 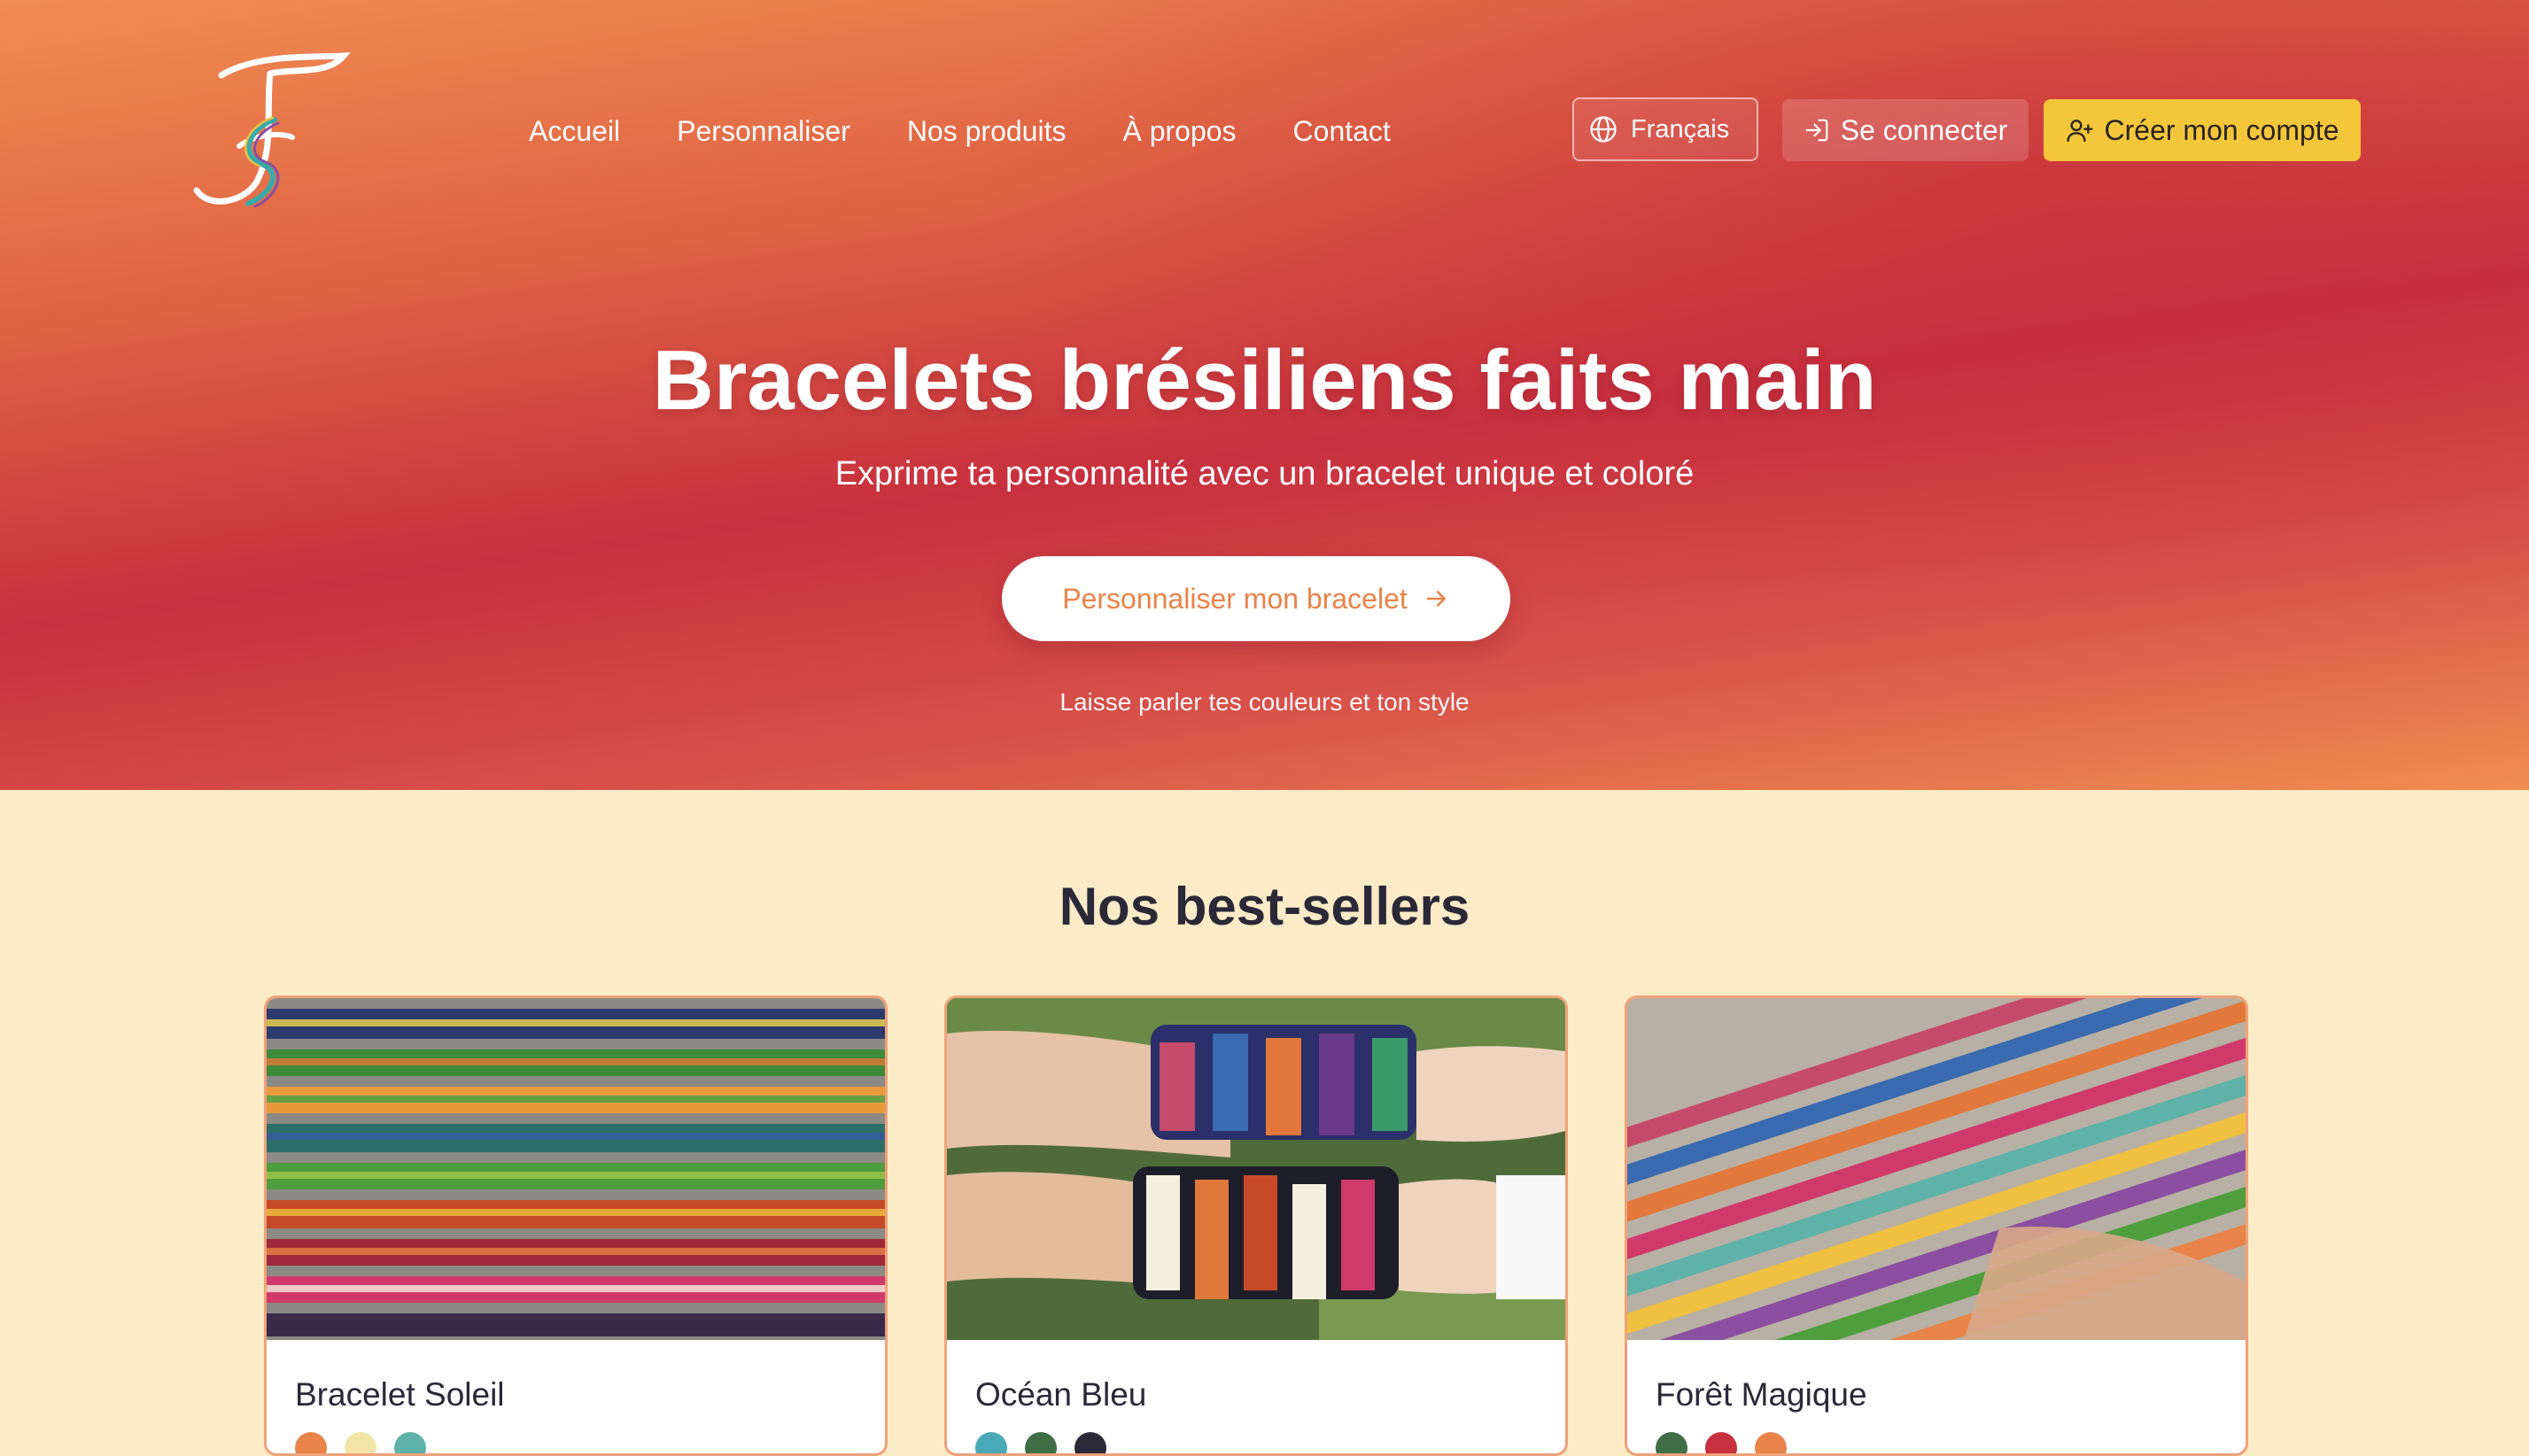 I want to click on product-card: Bracelet Soleil, so click(x=576, y=1225).